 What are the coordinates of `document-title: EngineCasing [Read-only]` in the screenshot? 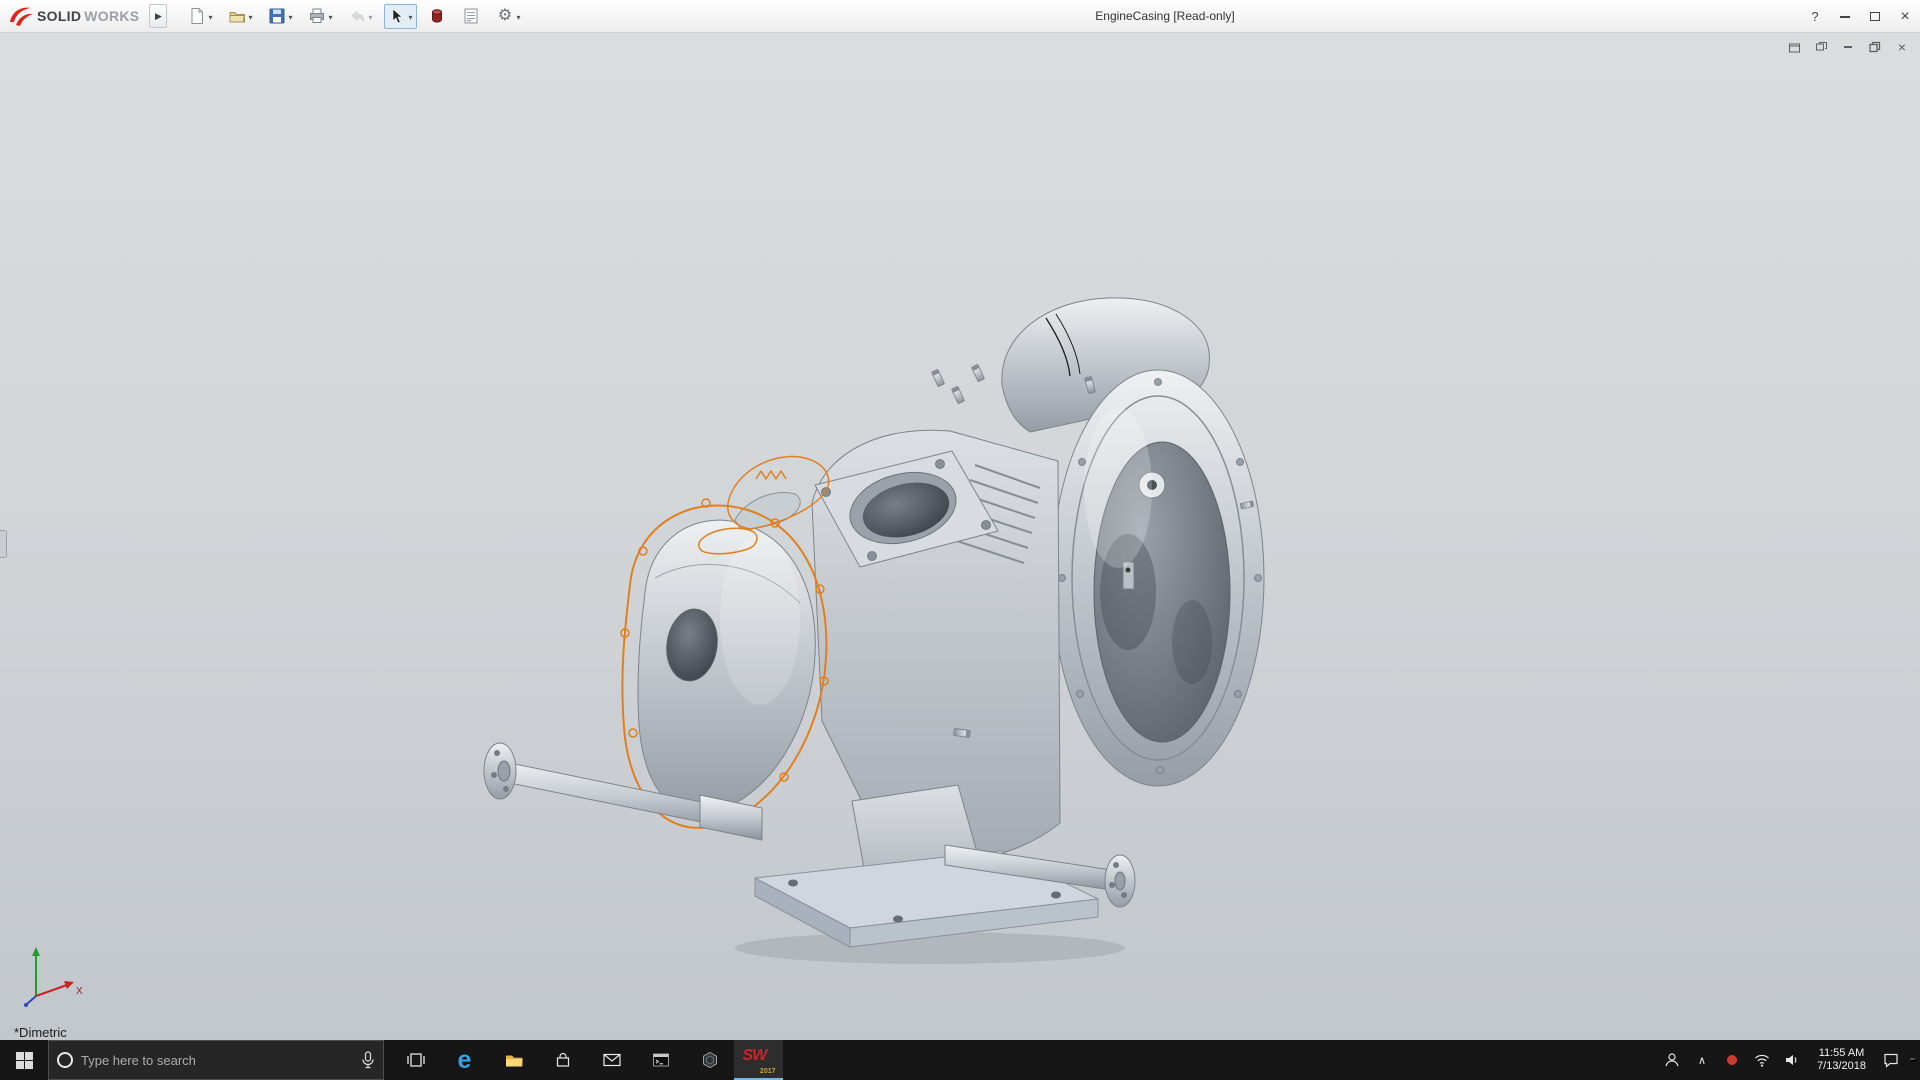 It's located at (1165, 16).